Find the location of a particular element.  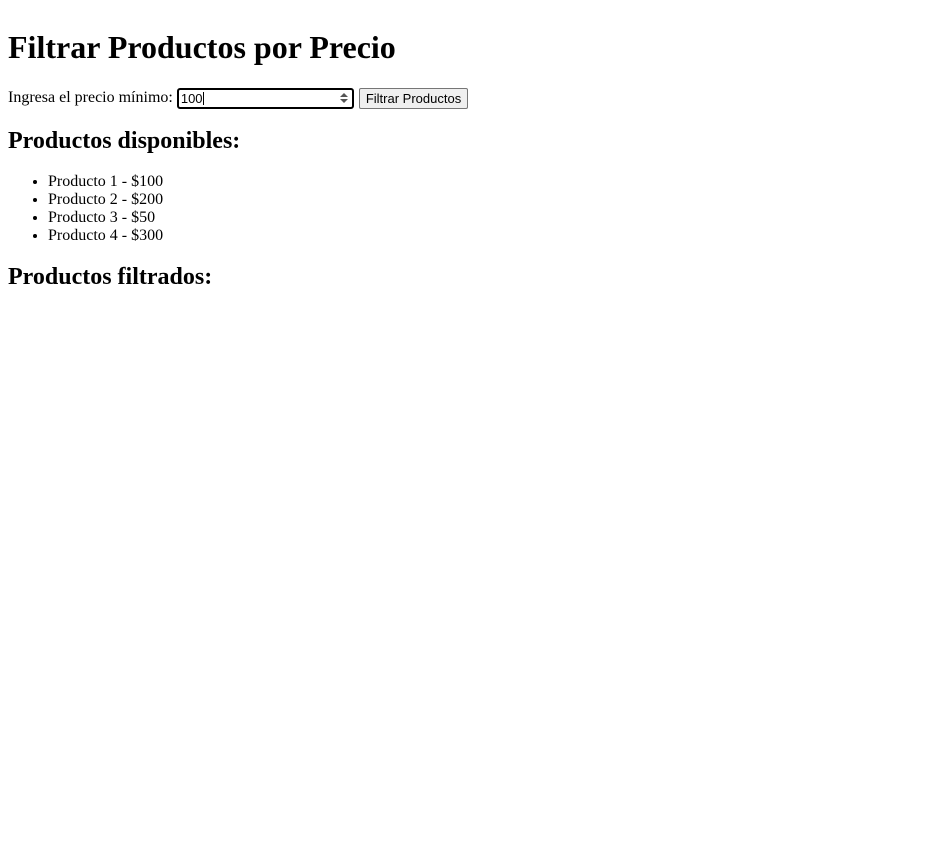

list-item: Producto 2 - $200 is located at coordinates (484, 200).